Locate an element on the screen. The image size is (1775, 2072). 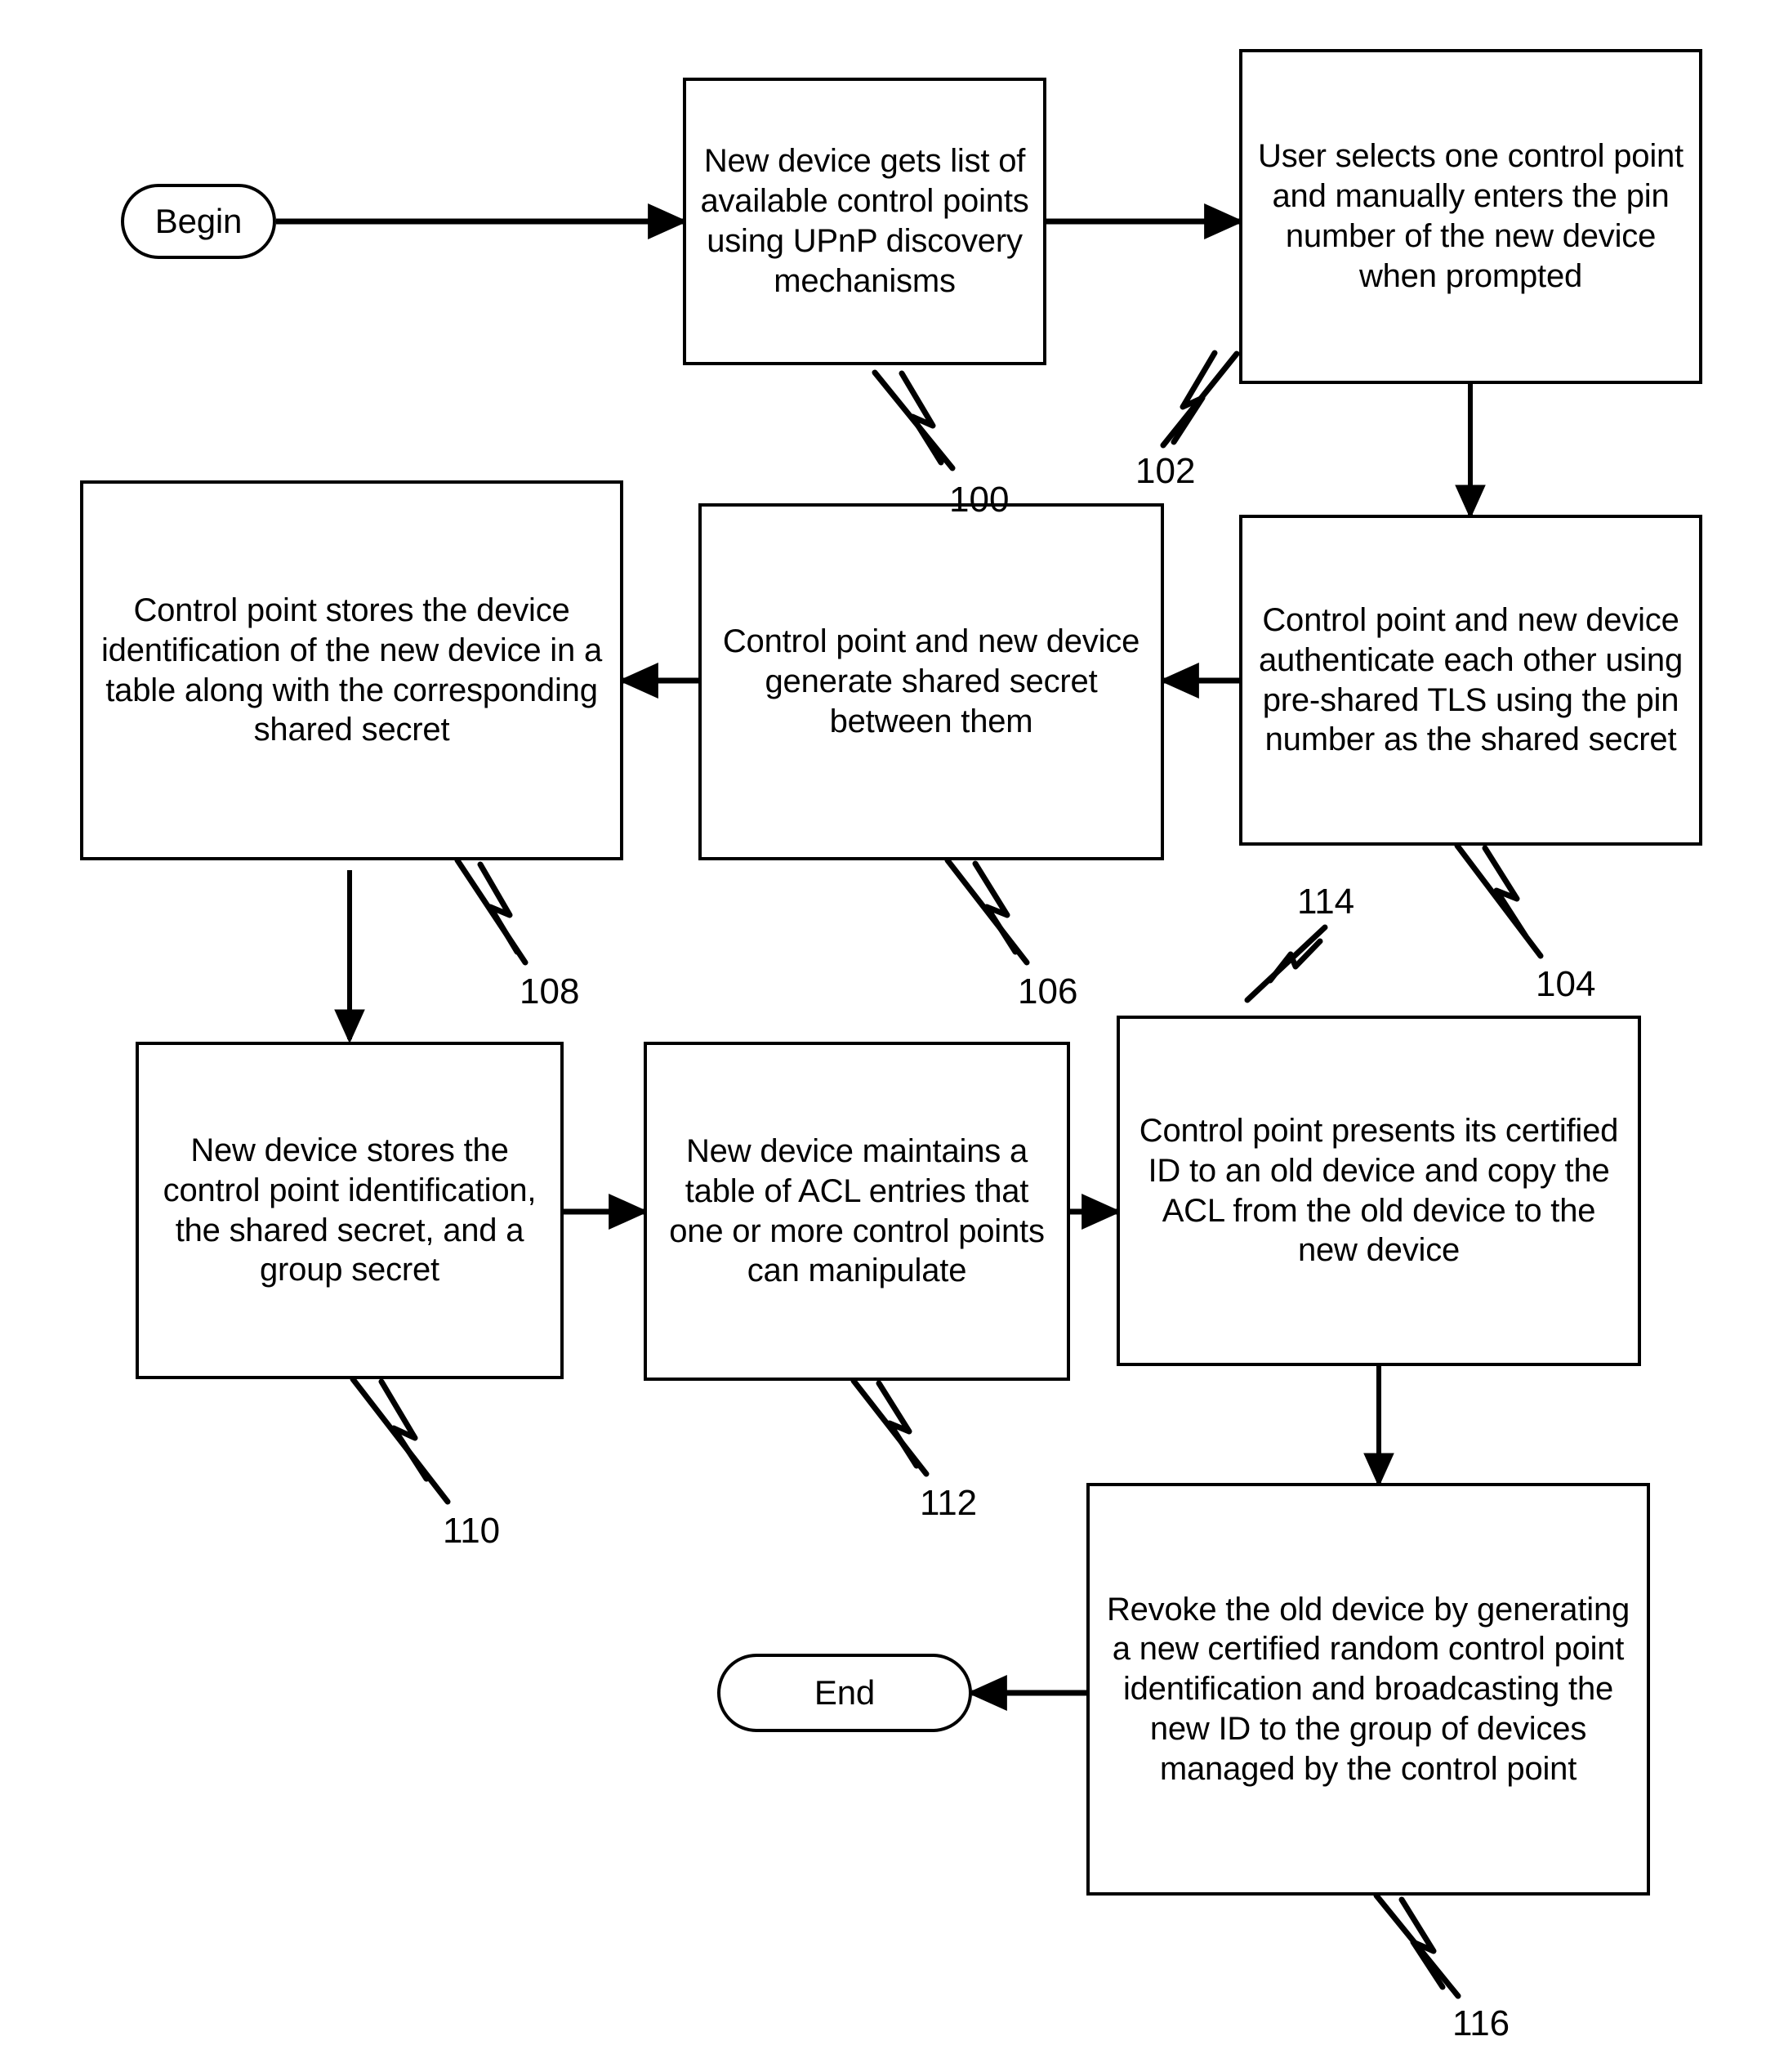
terminal-begin: Begin is located at coordinates (198, 221).